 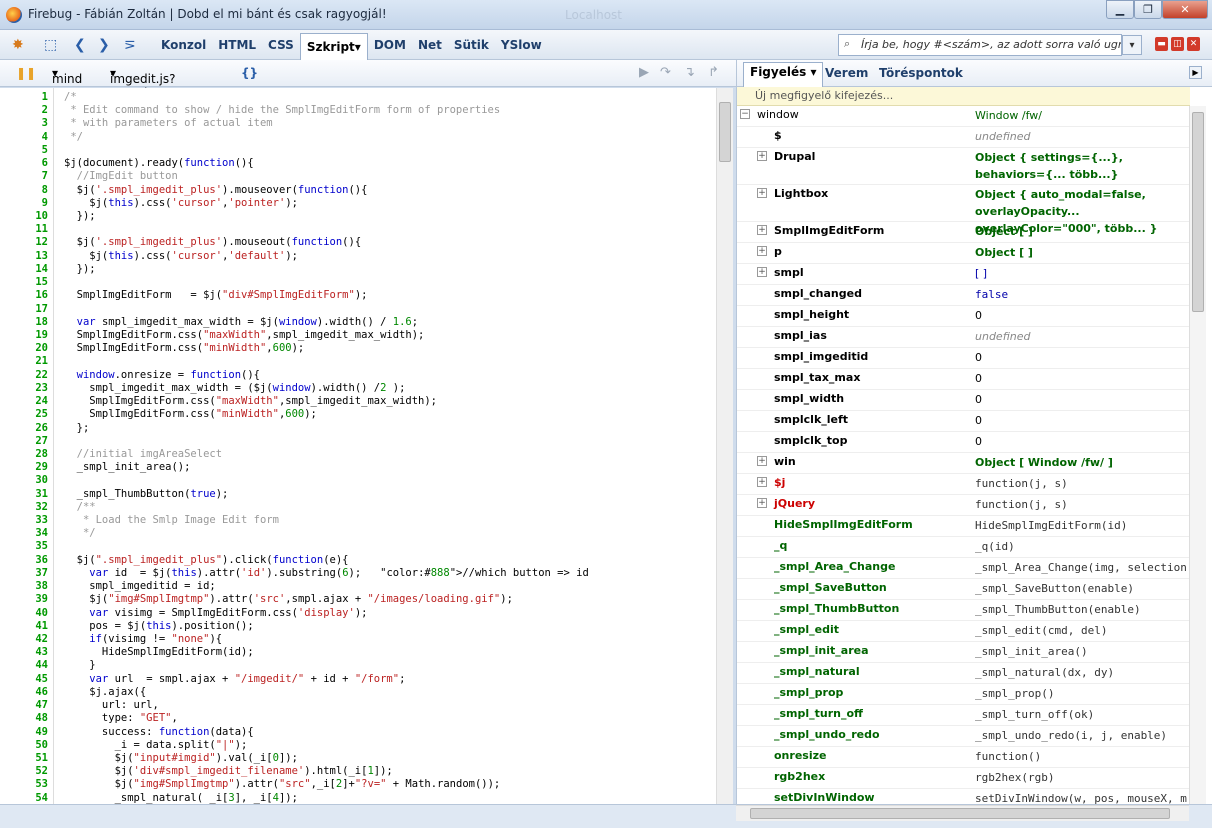 What do you see at coordinates (28, 322) in the screenshot?
I see `line-number: 18` at bounding box center [28, 322].